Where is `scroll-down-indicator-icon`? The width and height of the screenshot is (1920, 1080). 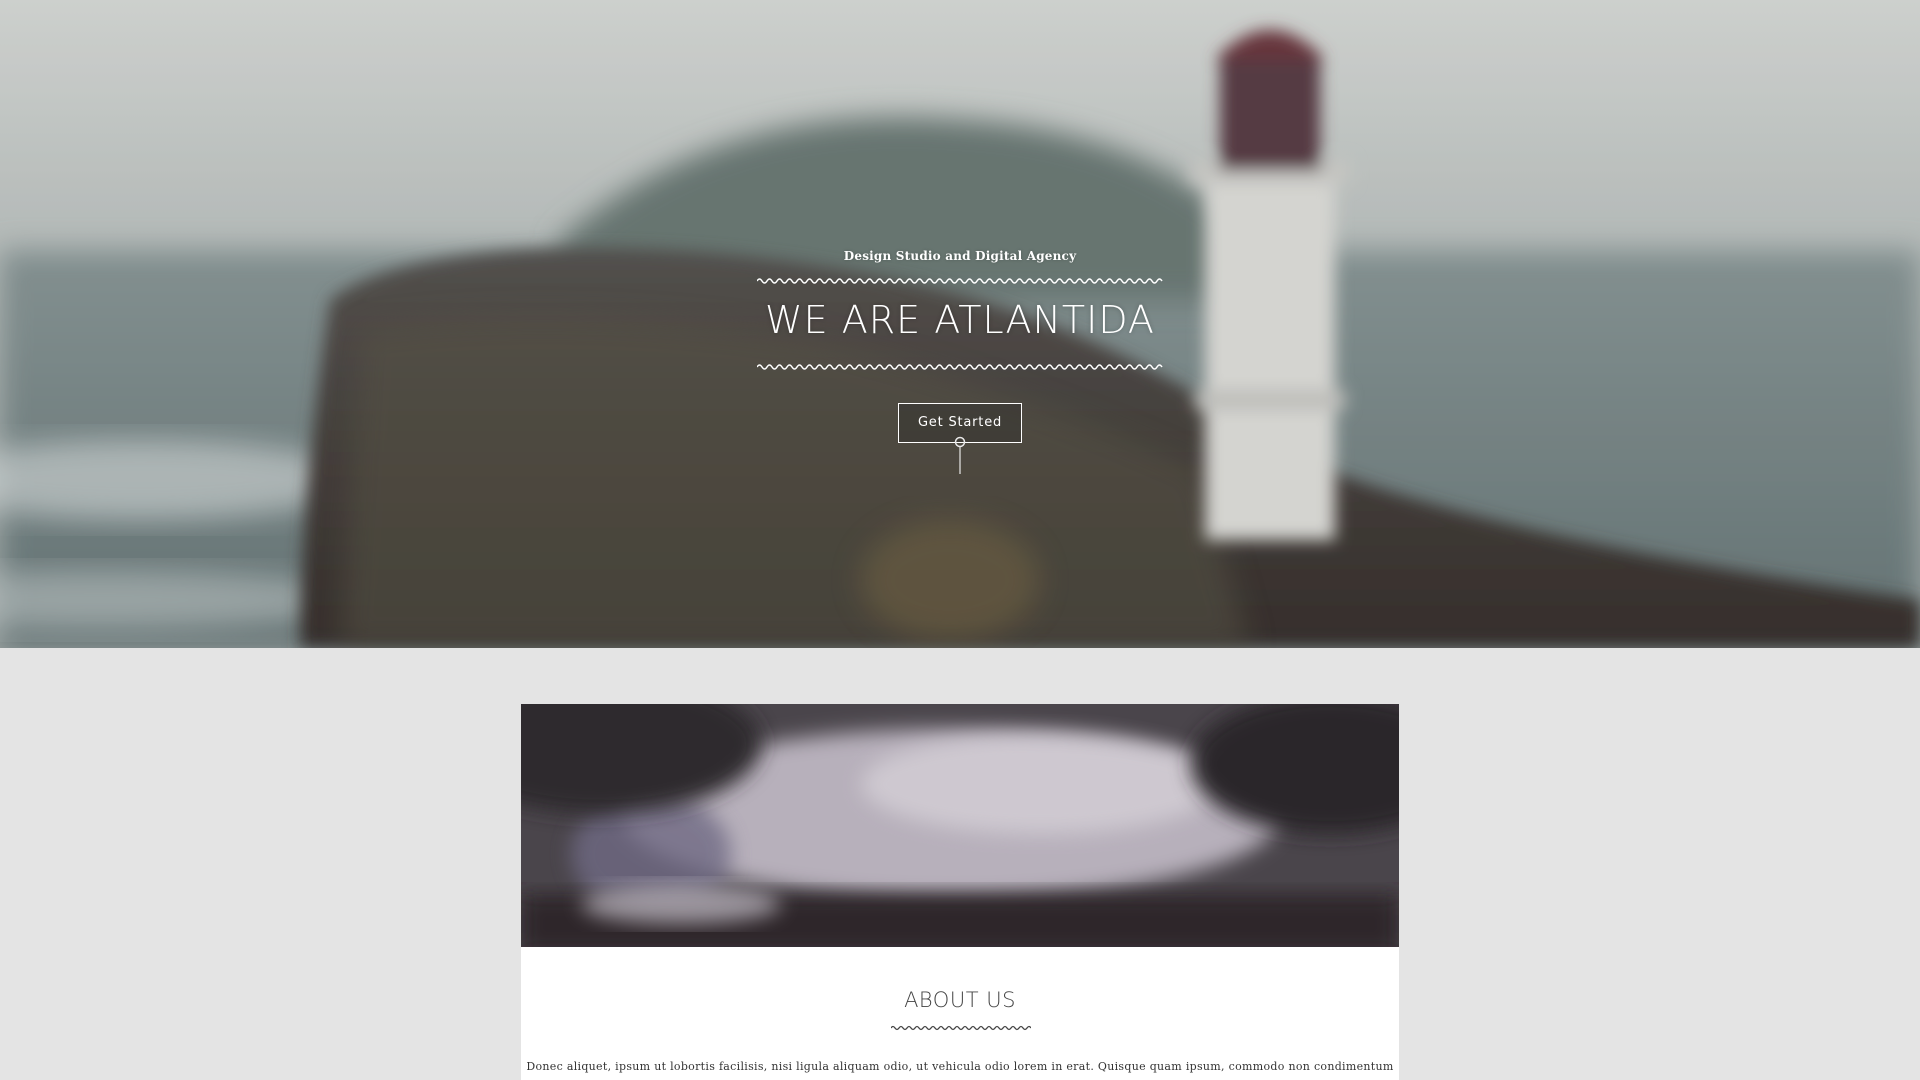
scroll-down-indicator-icon is located at coordinates (960, 456).